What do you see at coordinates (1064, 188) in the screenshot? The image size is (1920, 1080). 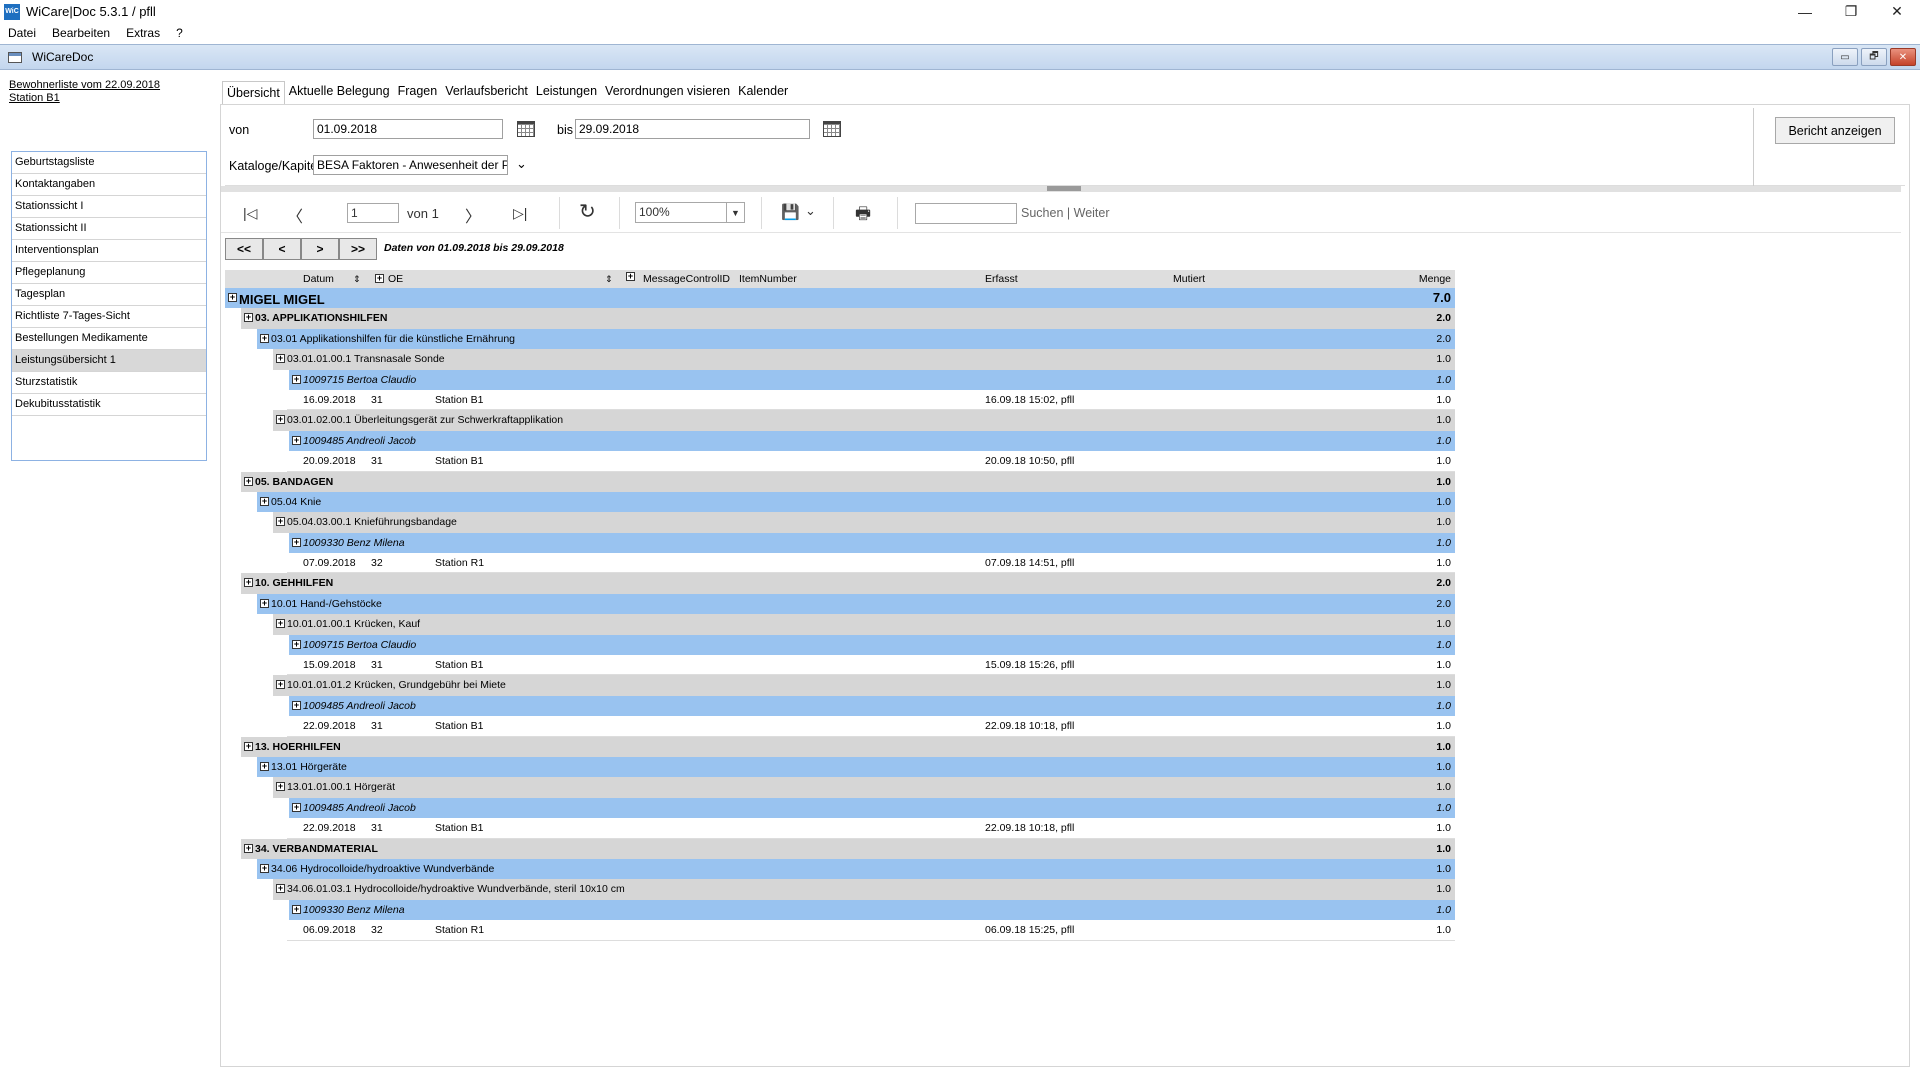 I see `splitter-grip` at bounding box center [1064, 188].